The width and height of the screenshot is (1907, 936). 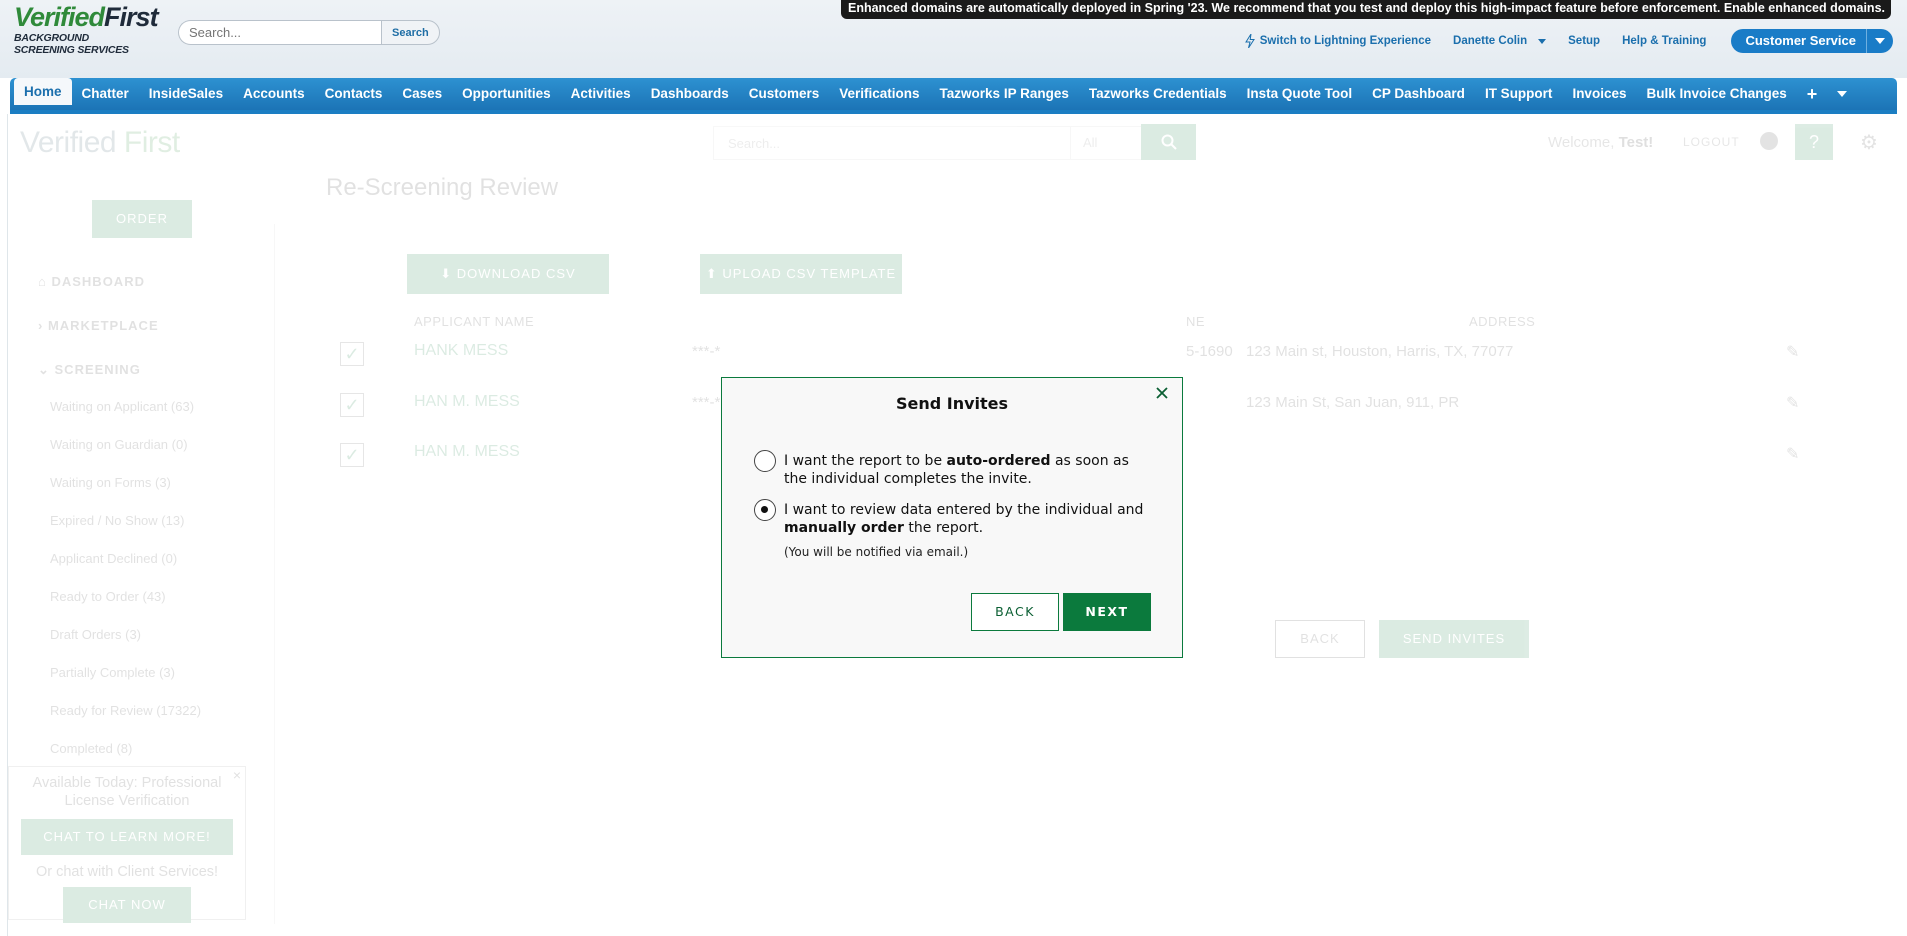 I want to click on app-switcher: Customer Service, so click(x=1812, y=41).